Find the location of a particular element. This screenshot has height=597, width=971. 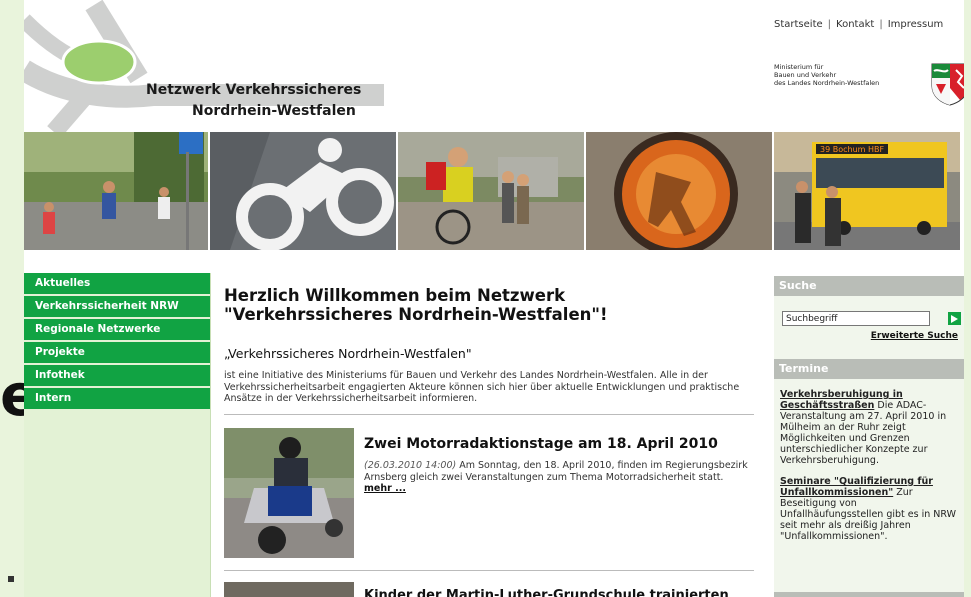

nav-item-infothek: Infothek is located at coordinates (117, 376).